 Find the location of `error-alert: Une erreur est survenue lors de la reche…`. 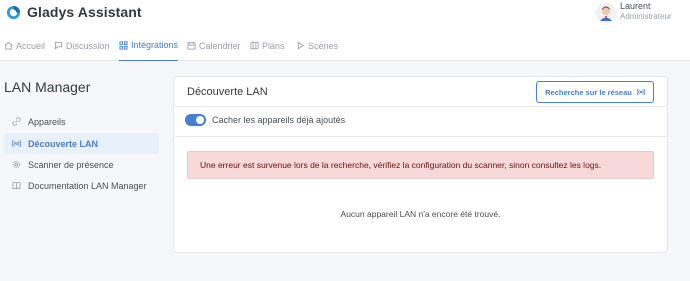

error-alert: Une erreur est survenue lors de la reche… is located at coordinates (420, 165).